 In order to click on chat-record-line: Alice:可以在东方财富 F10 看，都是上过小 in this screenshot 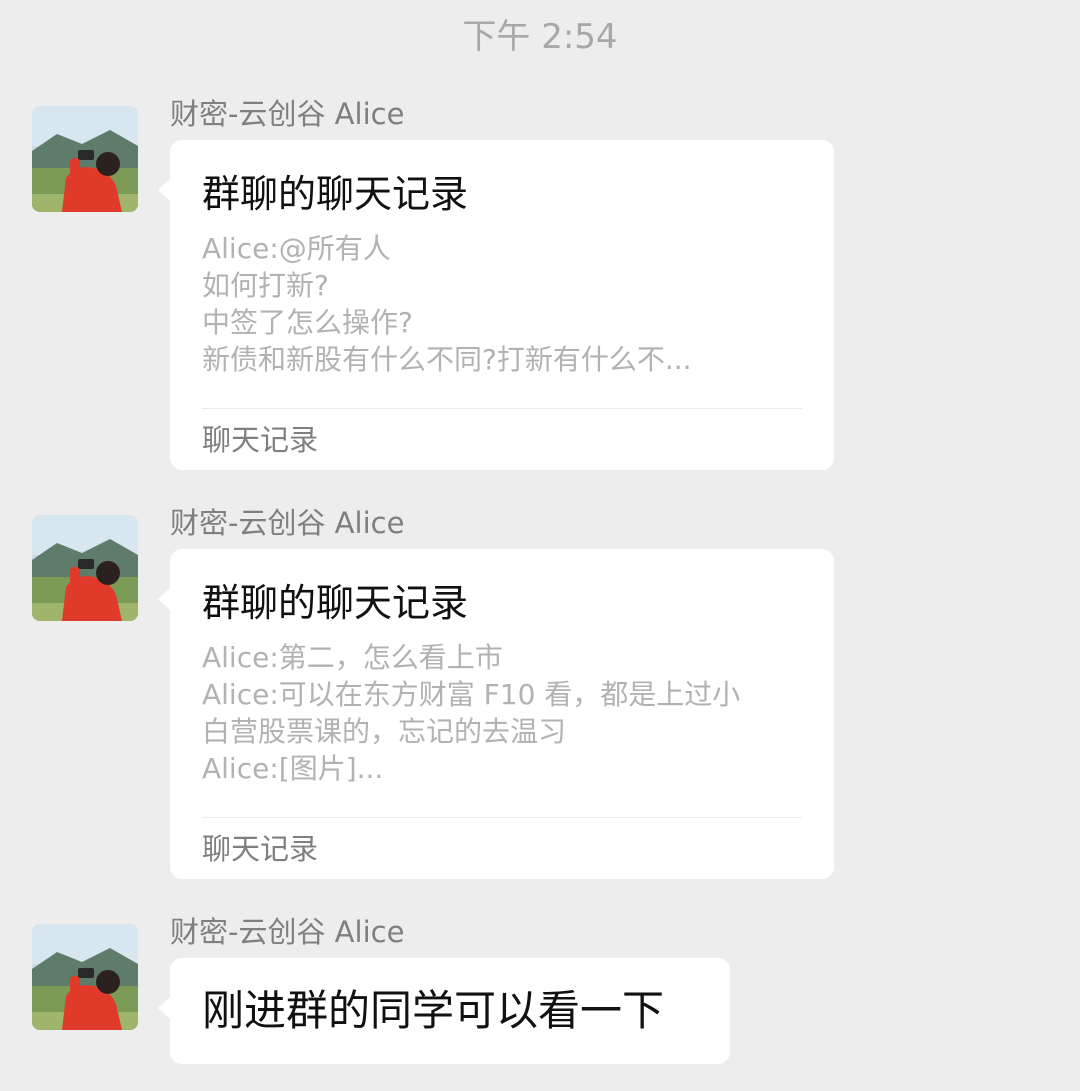, I will do `click(471, 694)`.